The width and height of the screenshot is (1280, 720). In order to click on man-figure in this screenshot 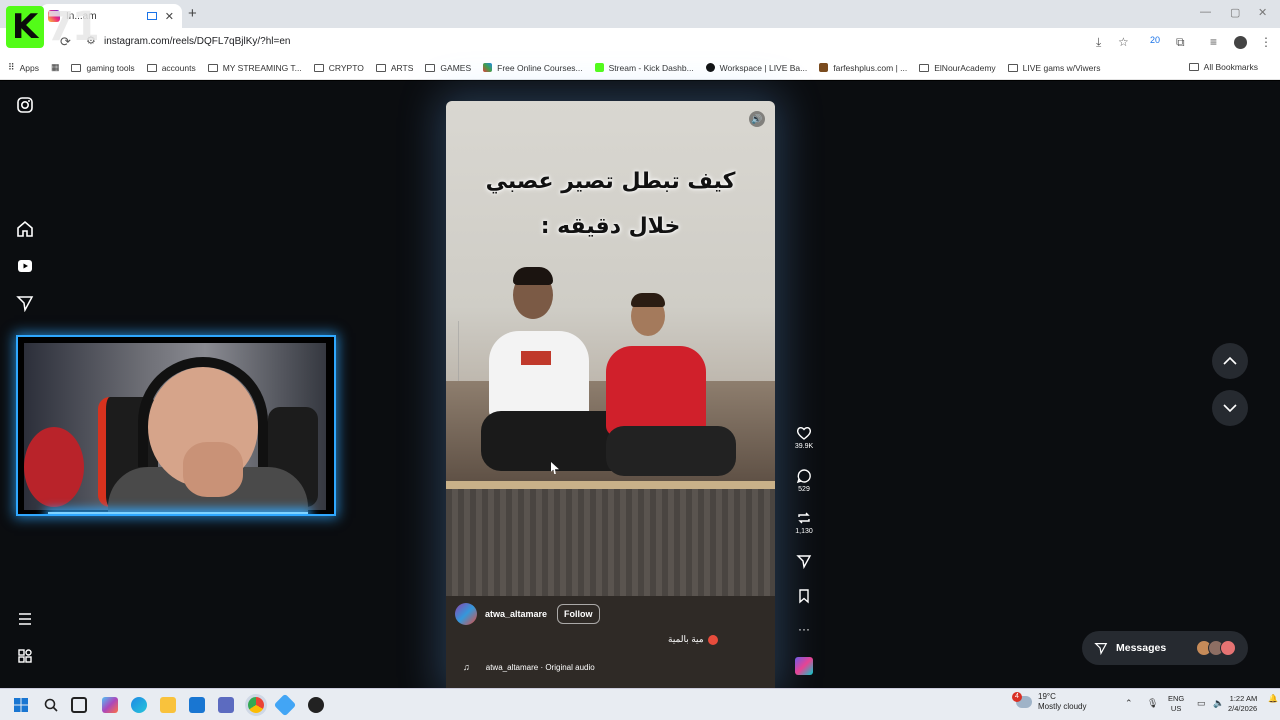, I will do `click(556, 379)`.